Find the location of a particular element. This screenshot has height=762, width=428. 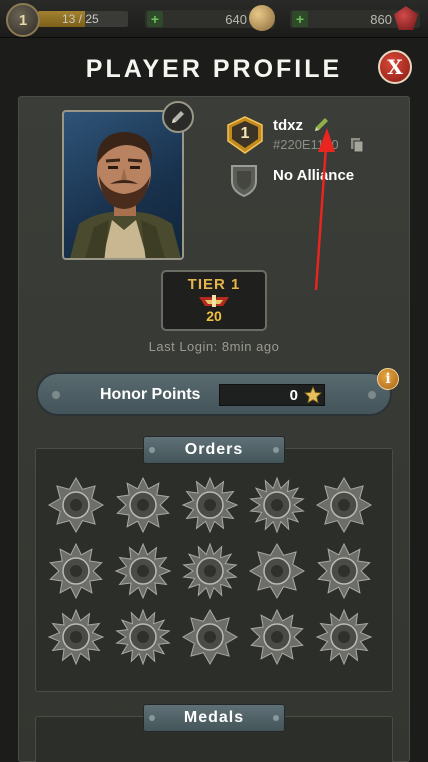

copy-id-button is located at coordinates (357, 145).